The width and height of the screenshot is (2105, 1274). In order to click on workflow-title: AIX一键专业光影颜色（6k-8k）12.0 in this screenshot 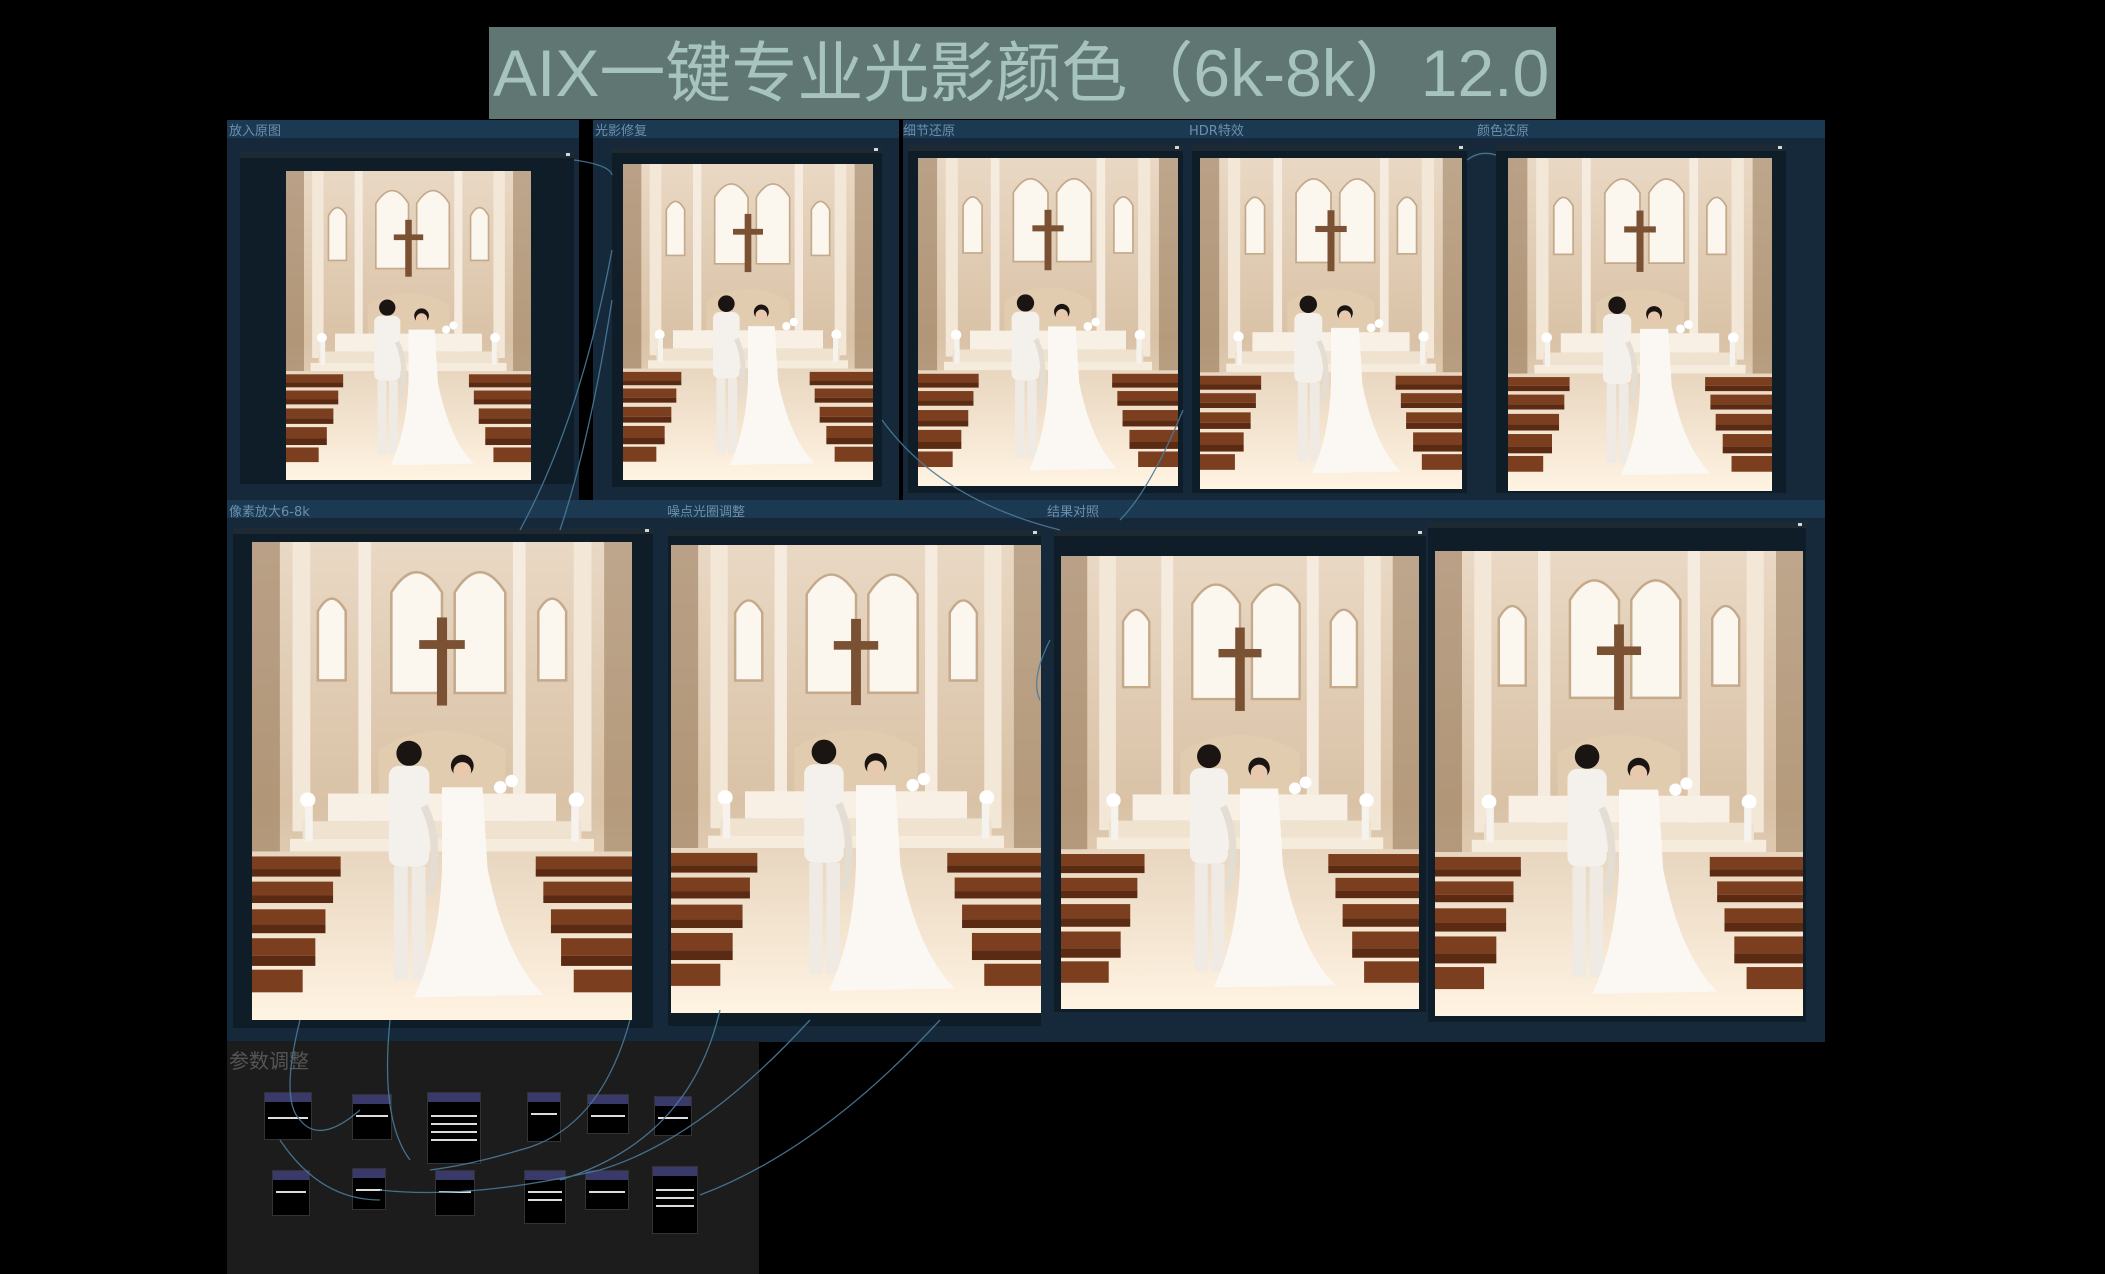, I will do `click(1022, 73)`.